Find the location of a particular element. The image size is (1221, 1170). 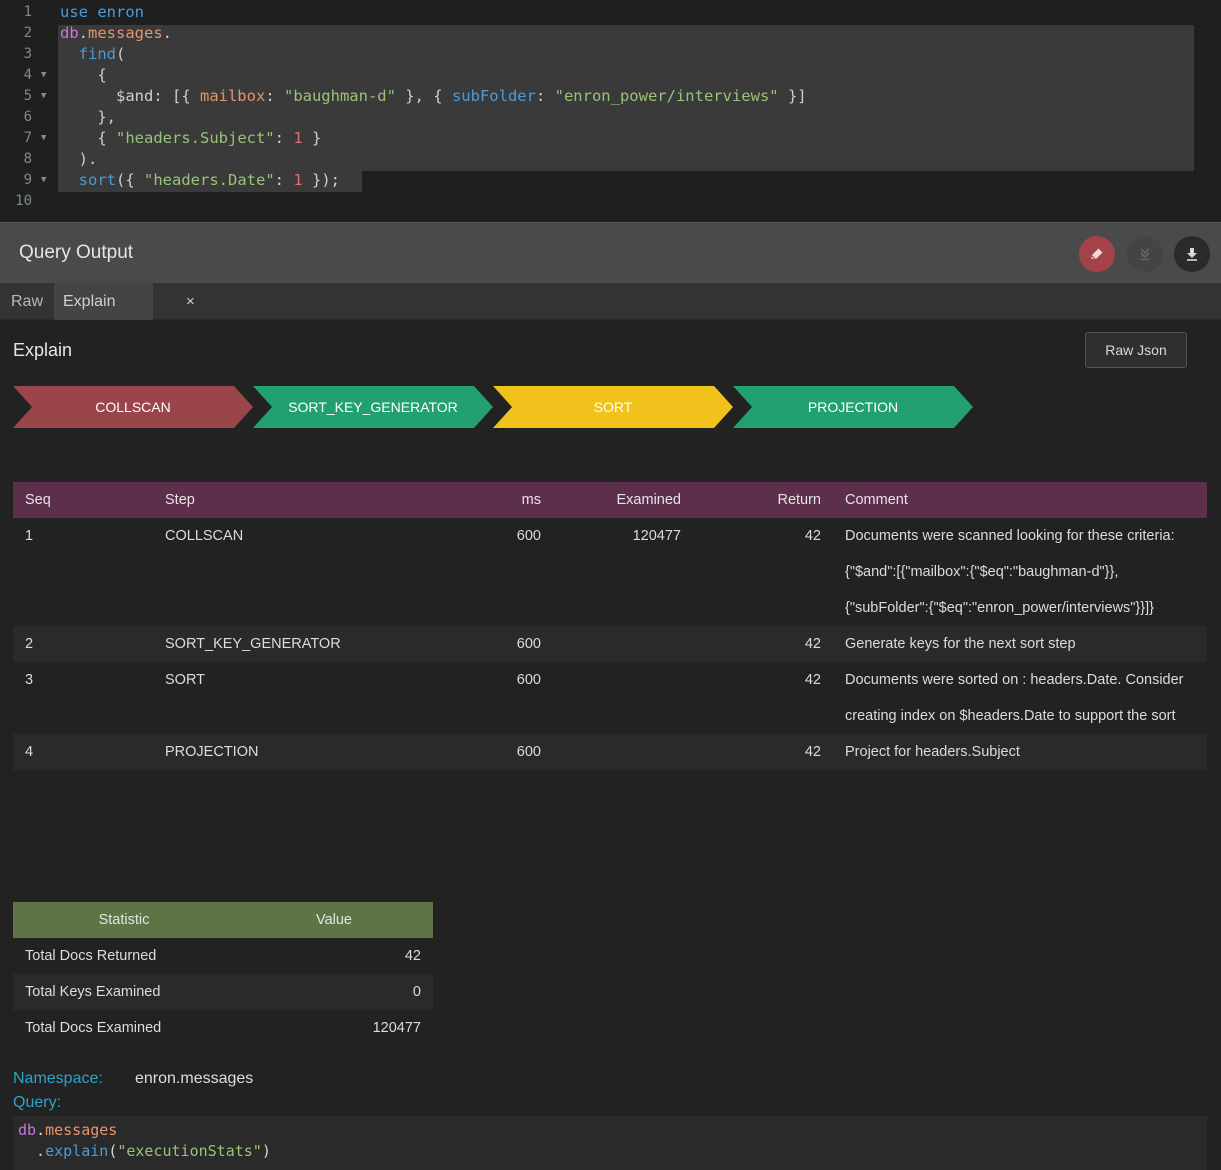

code-token: "baughman-d" is located at coordinates (339, 96).